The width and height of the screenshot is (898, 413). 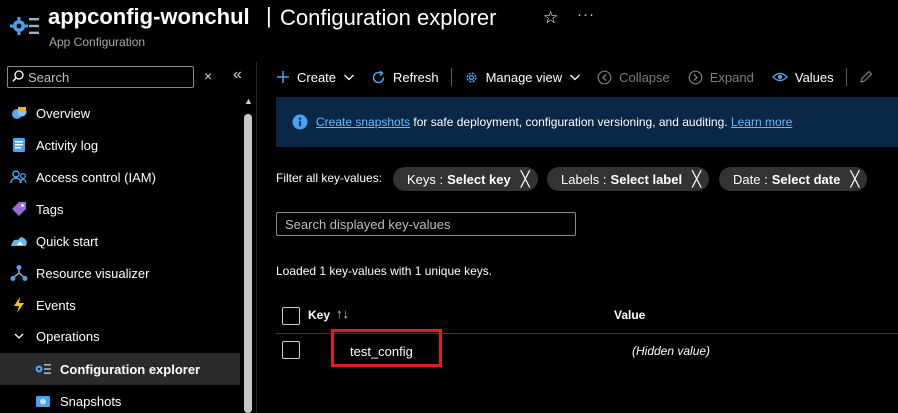 What do you see at coordinates (416, 77) in the screenshot?
I see `refresh-label: Refresh` at bounding box center [416, 77].